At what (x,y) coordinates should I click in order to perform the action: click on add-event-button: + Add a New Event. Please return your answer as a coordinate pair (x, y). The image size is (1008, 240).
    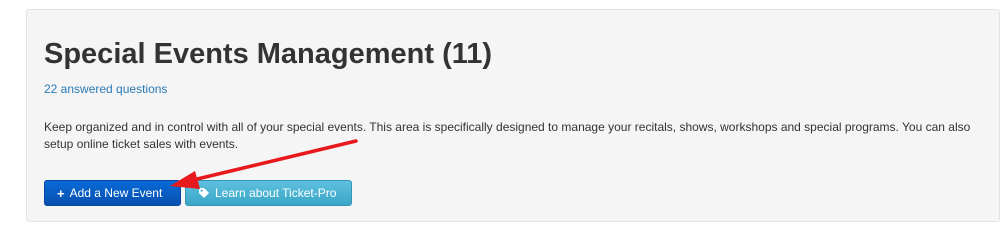
    Looking at the image, I should click on (112, 193).